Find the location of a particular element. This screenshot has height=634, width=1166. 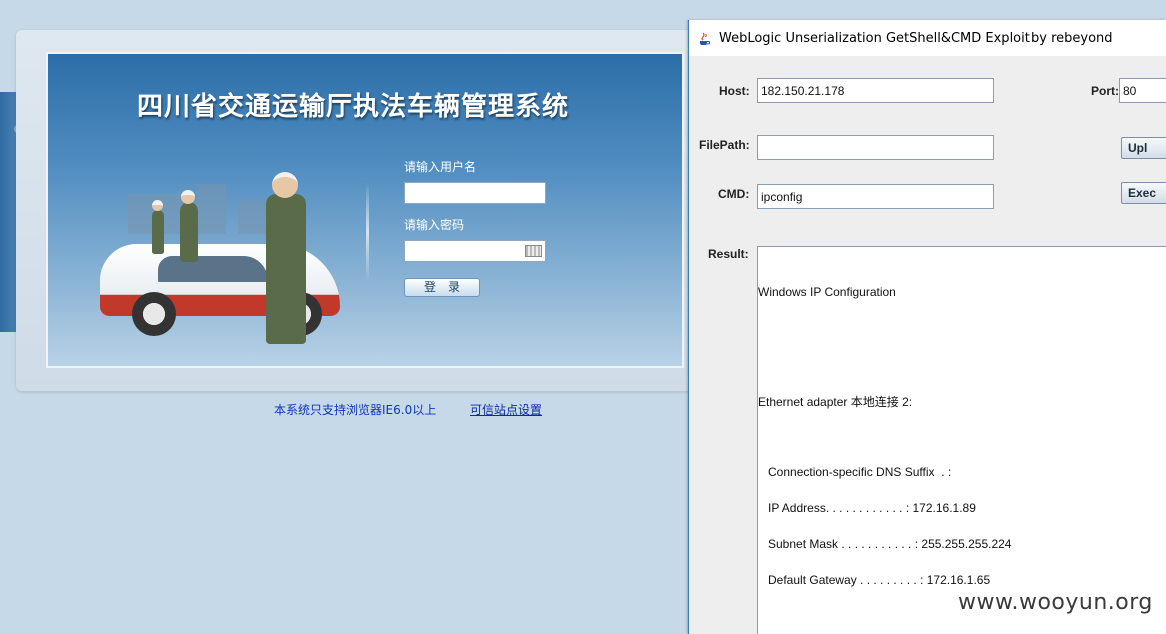

trusted-site-link: 可信站点设置 is located at coordinates (506, 409).